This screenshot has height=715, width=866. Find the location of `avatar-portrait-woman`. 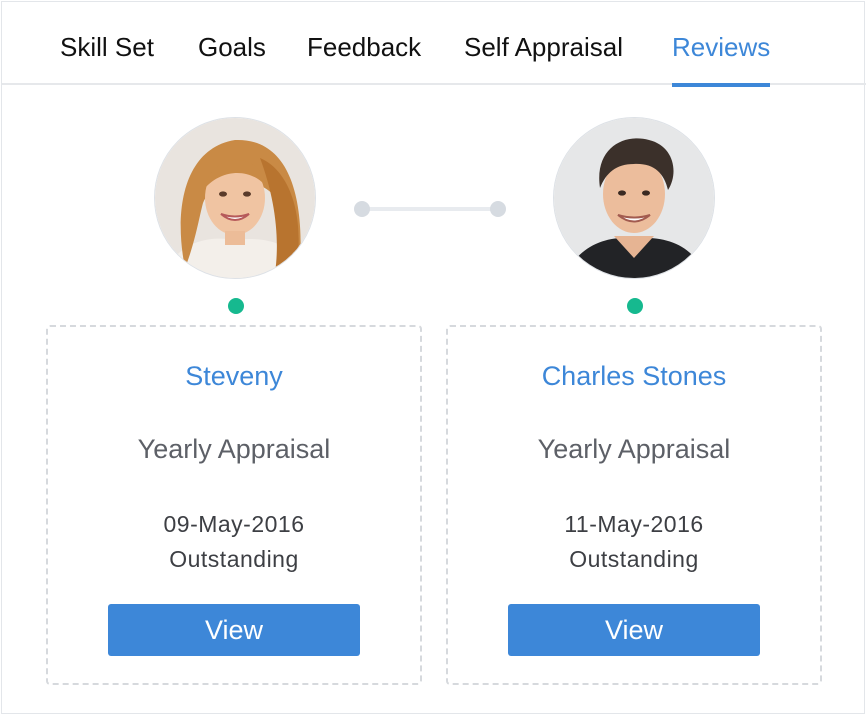

avatar-portrait-woman is located at coordinates (235, 198).